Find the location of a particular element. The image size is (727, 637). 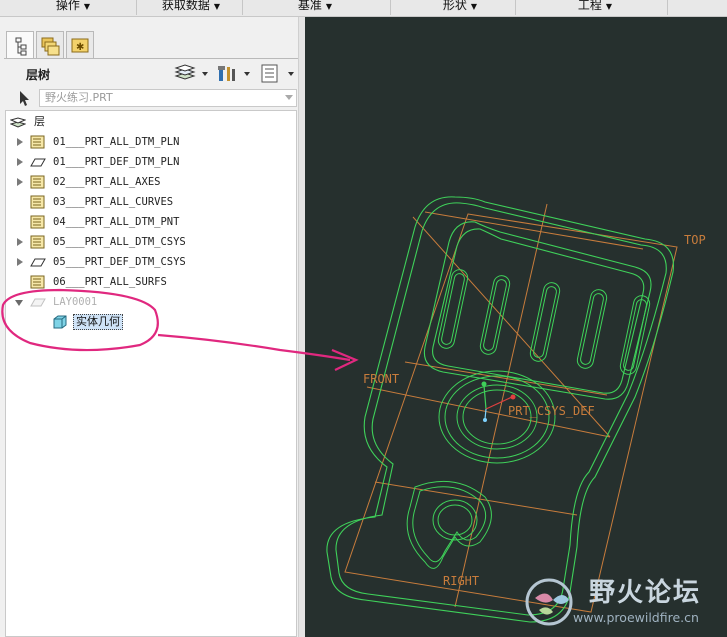

list-settings-icon is located at coordinates (277, 73).